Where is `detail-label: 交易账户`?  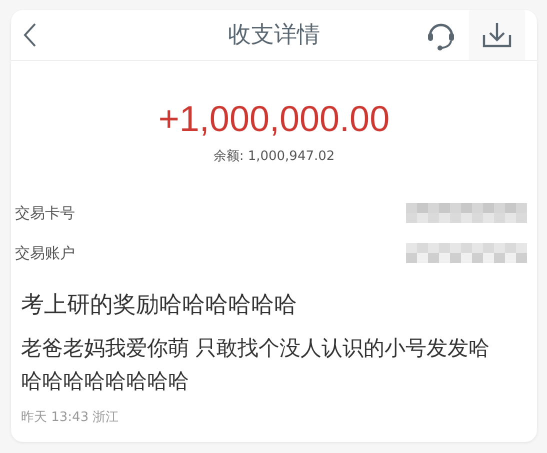 detail-label: 交易账户 is located at coordinates (45, 253).